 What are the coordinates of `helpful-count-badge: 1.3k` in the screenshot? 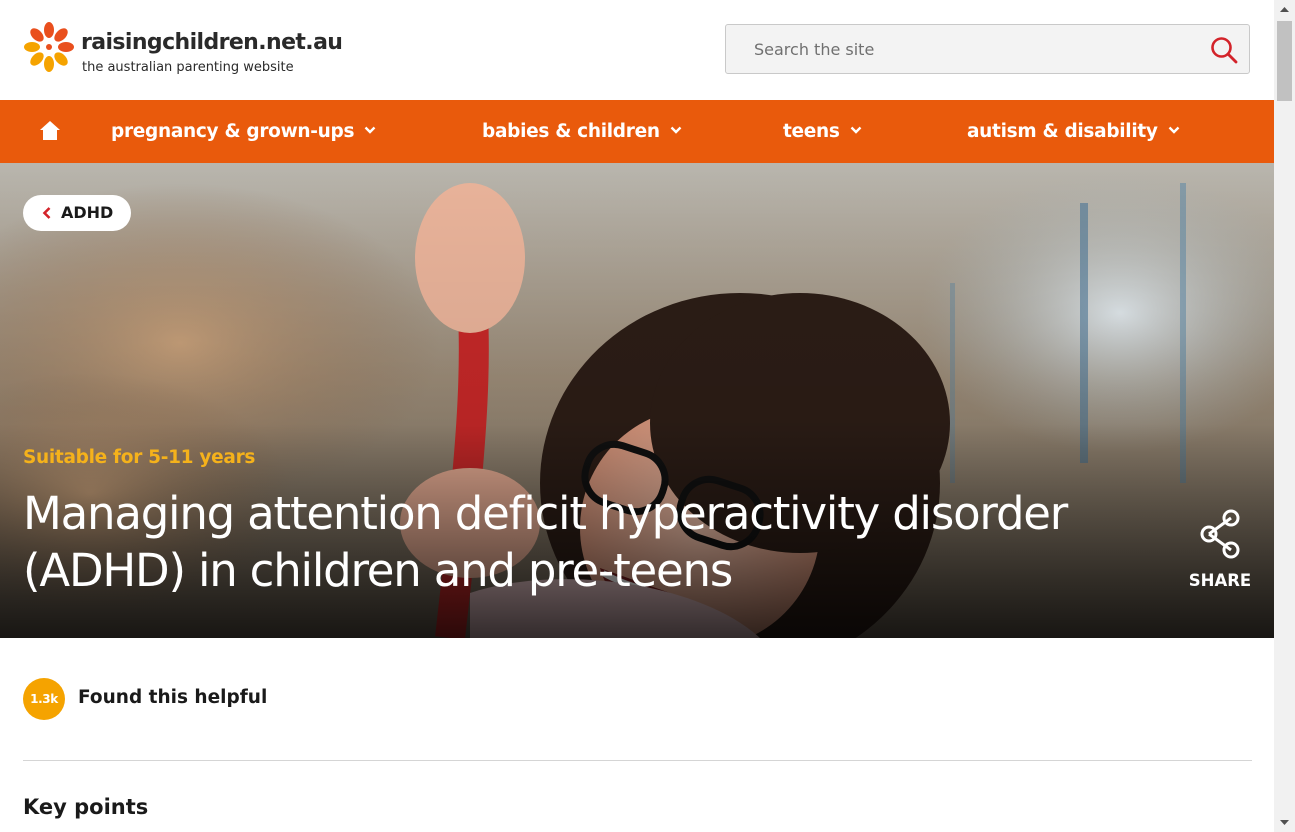 It's located at (44, 699).